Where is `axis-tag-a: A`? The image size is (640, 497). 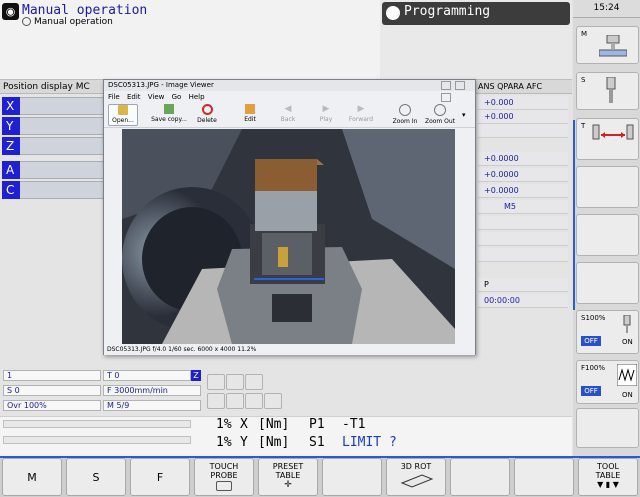
axis-tag-a: A is located at coordinates (11, 170).